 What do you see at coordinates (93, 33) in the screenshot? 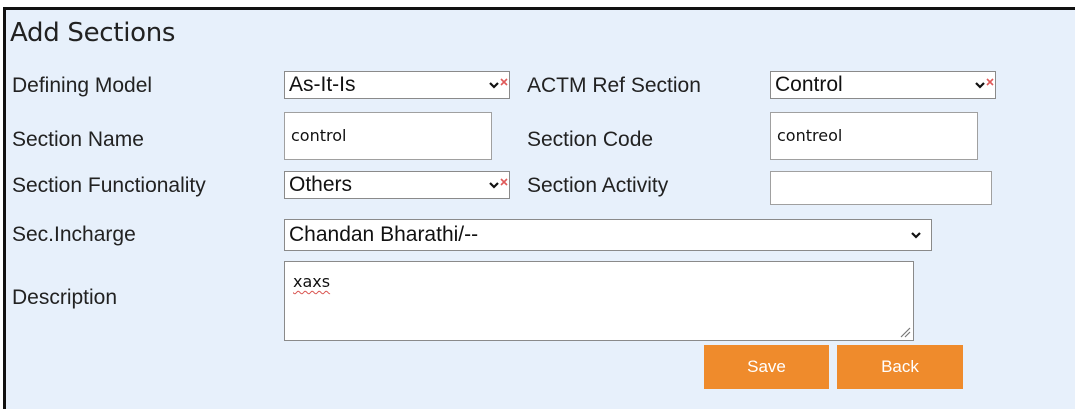
I see `page-title: Add Sections` at bounding box center [93, 33].